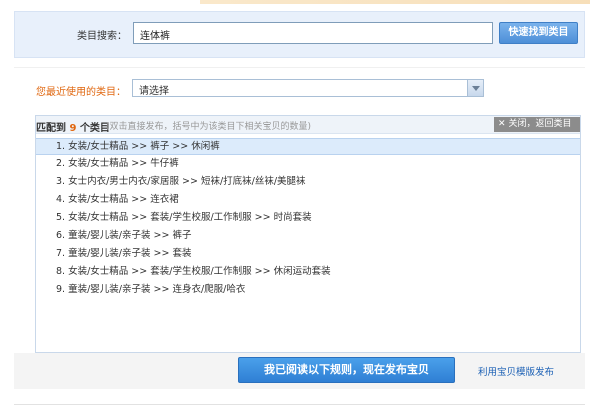 This screenshot has height=408, width=600. Describe the element at coordinates (308, 182) in the screenshot. I see `category-result-item: 3. 女士内衣/男士内衣/家居服 >> 短袜/打底袜/丝袜/美腿袜` at that location.